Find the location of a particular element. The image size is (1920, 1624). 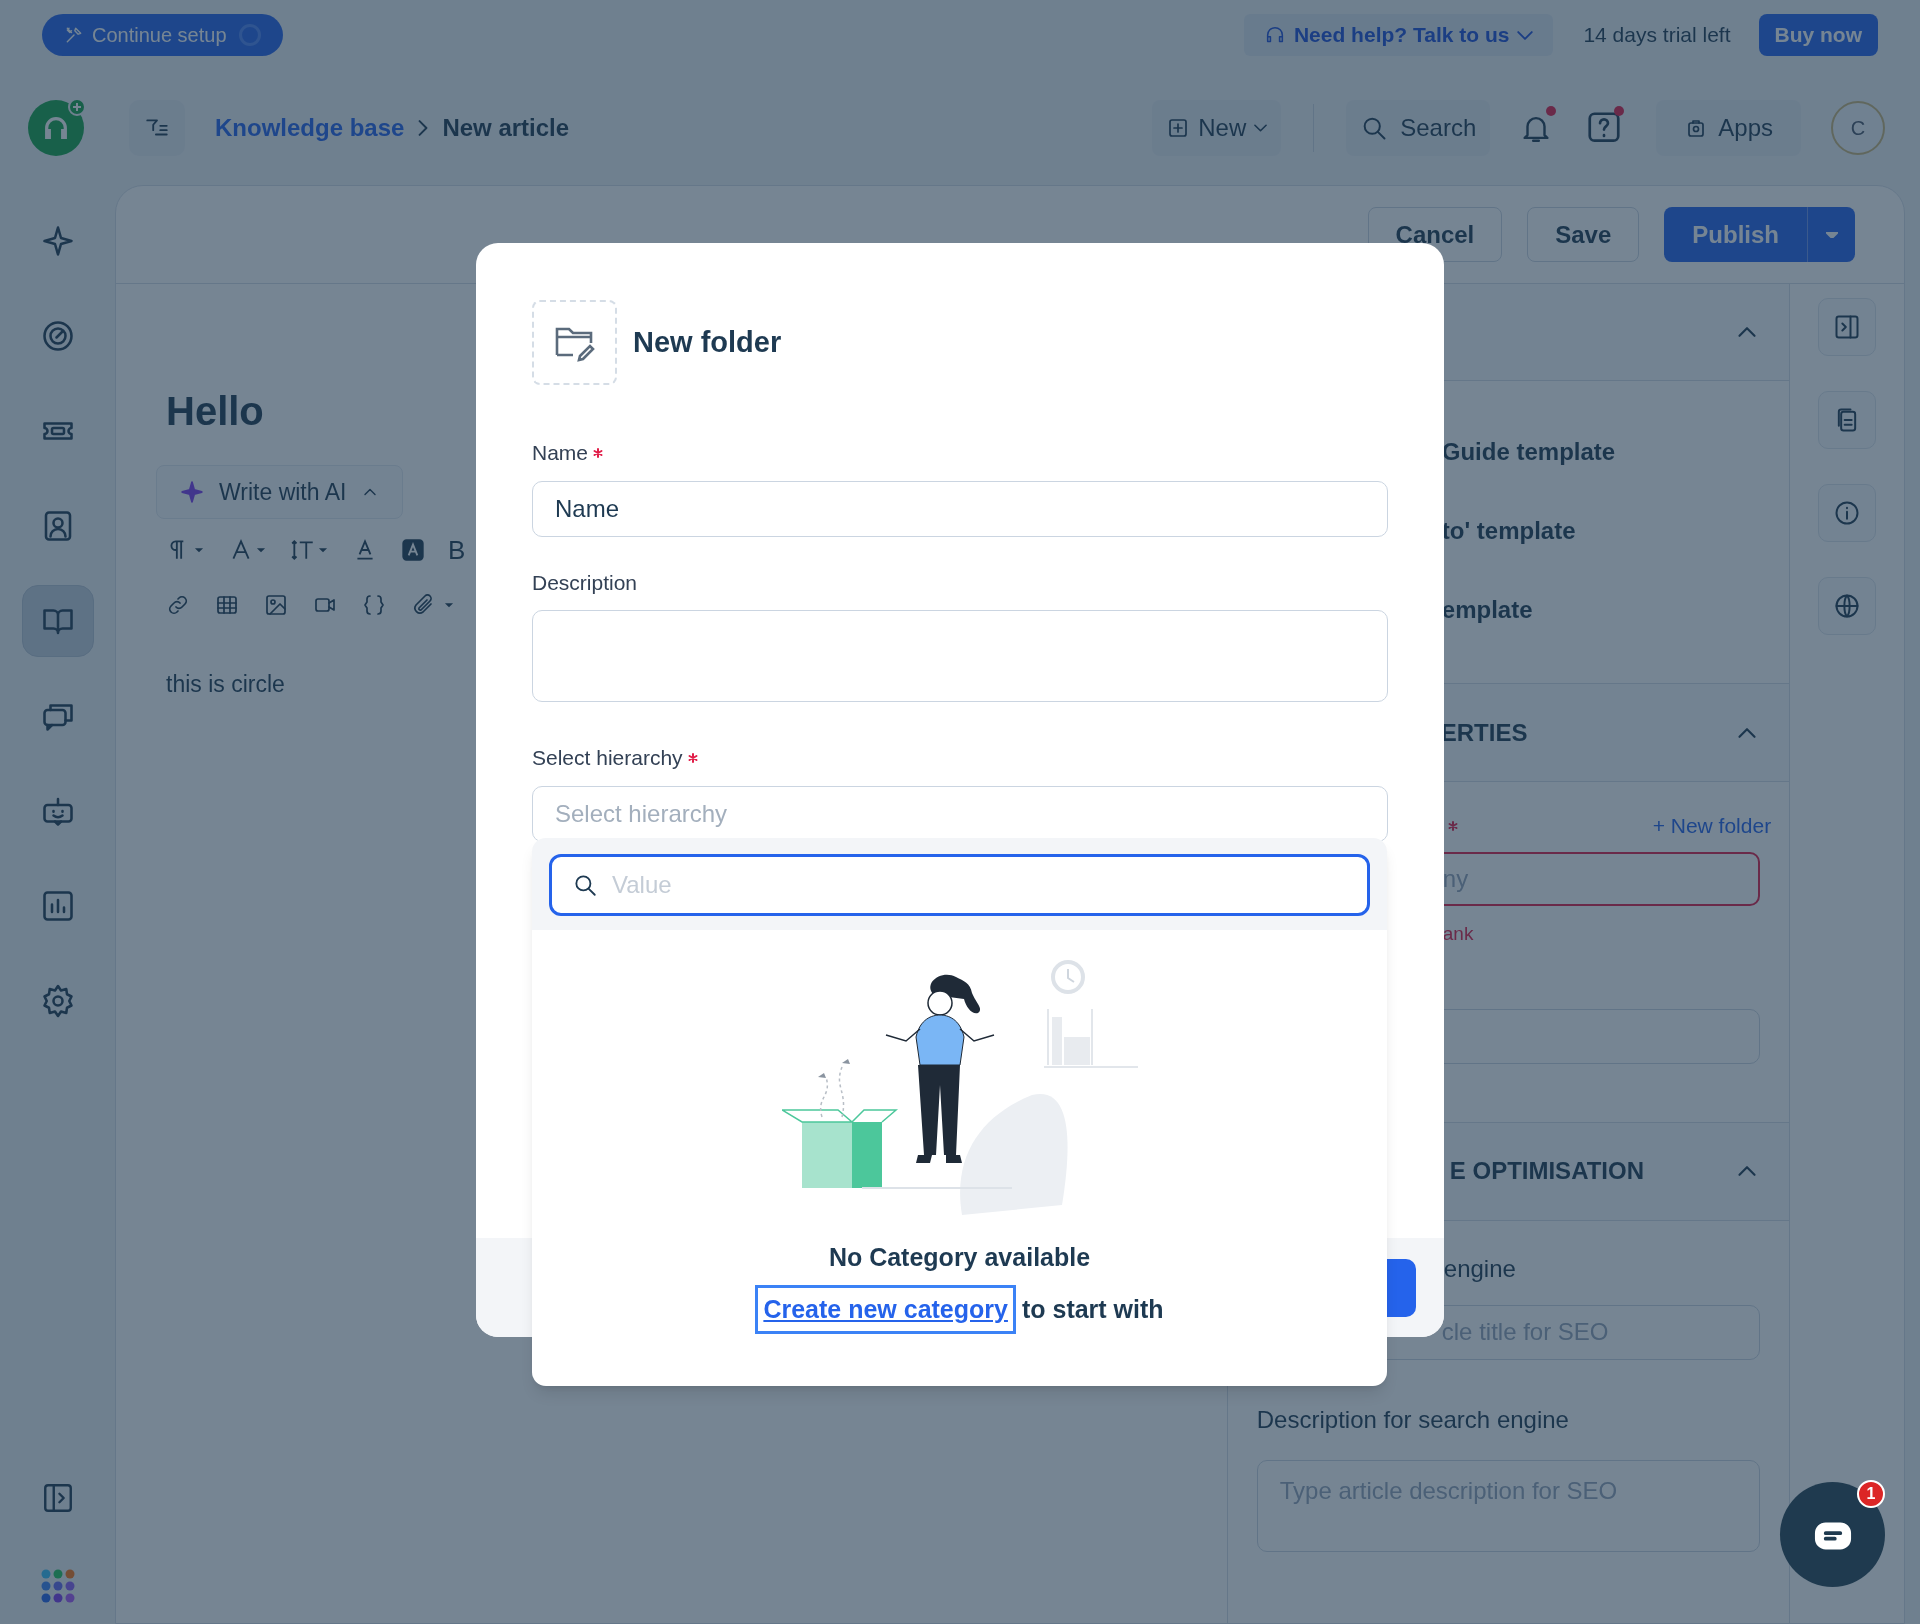

continue-setup-button: Continue setup is located at coordinates (162, 35).